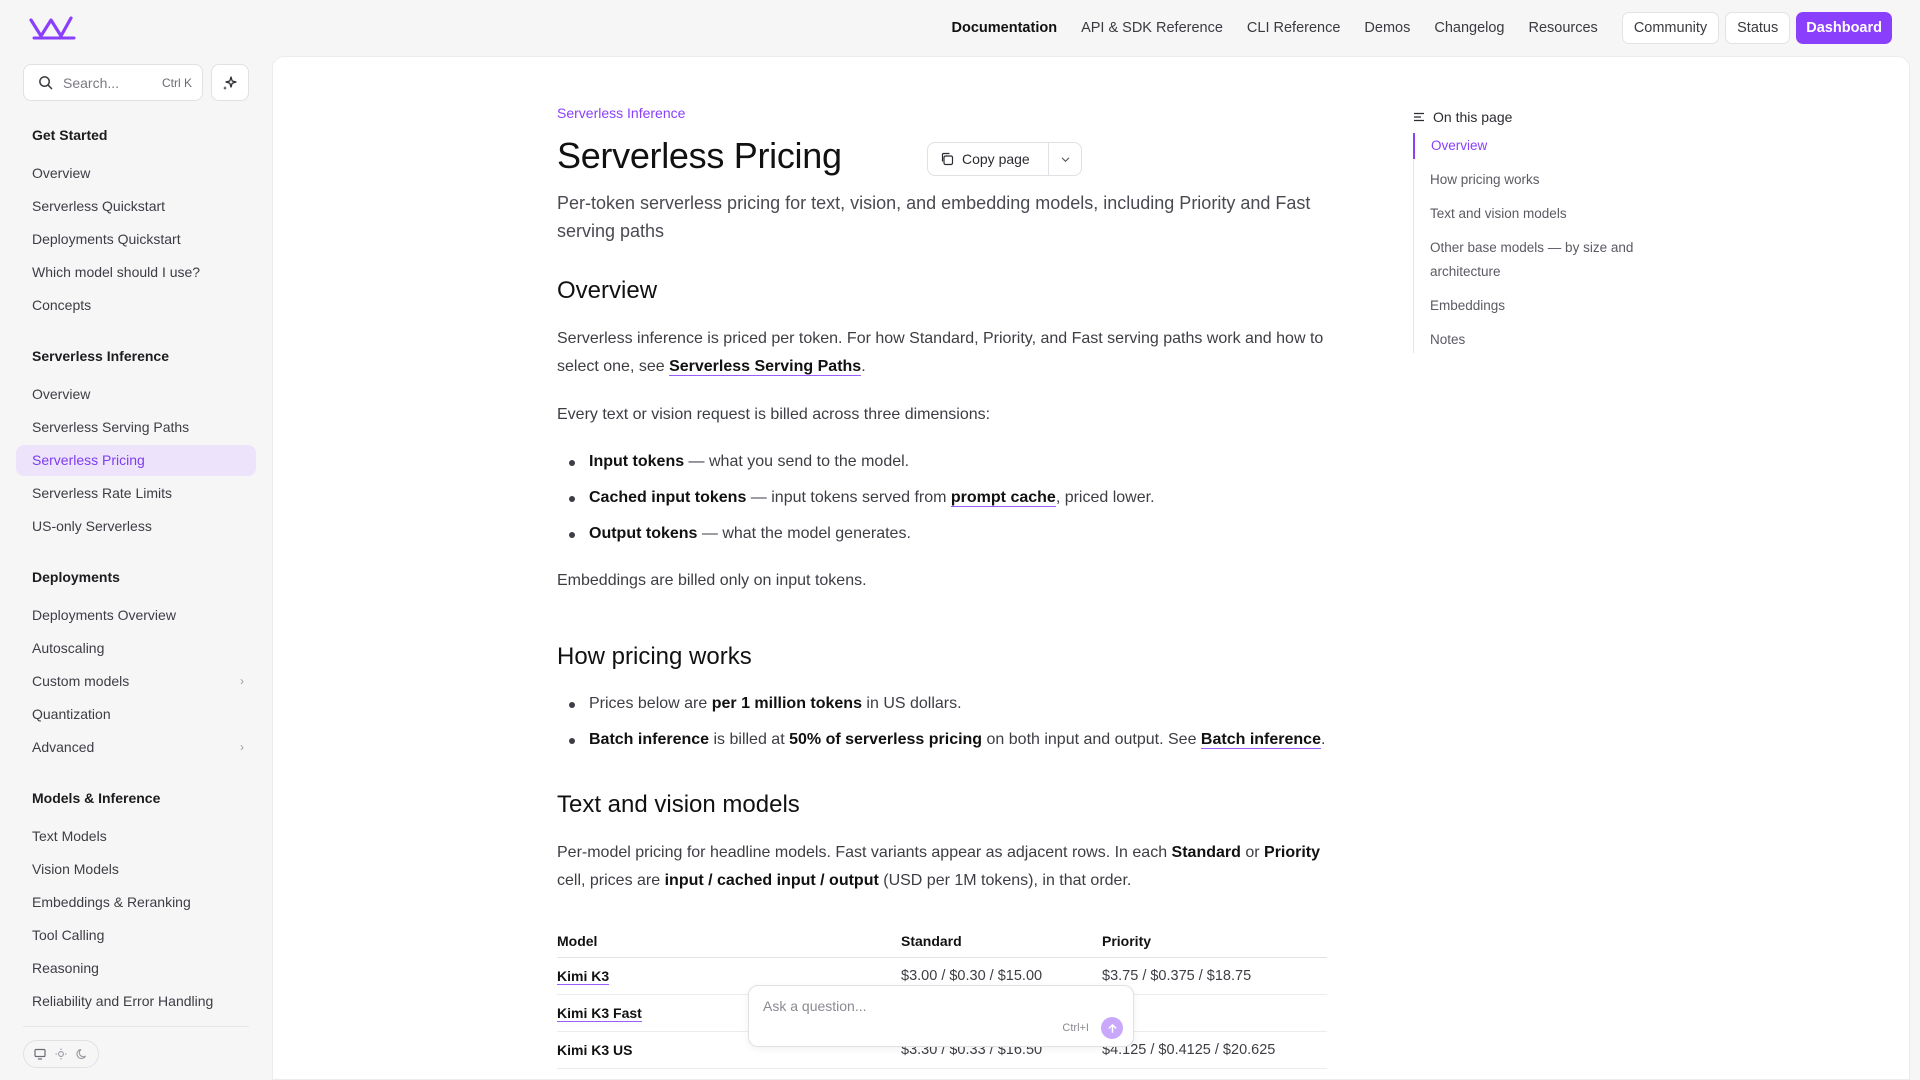 This screenshot has height=1080, width=1920. I want to click on priority-price-cell, so click(1214, 1013).